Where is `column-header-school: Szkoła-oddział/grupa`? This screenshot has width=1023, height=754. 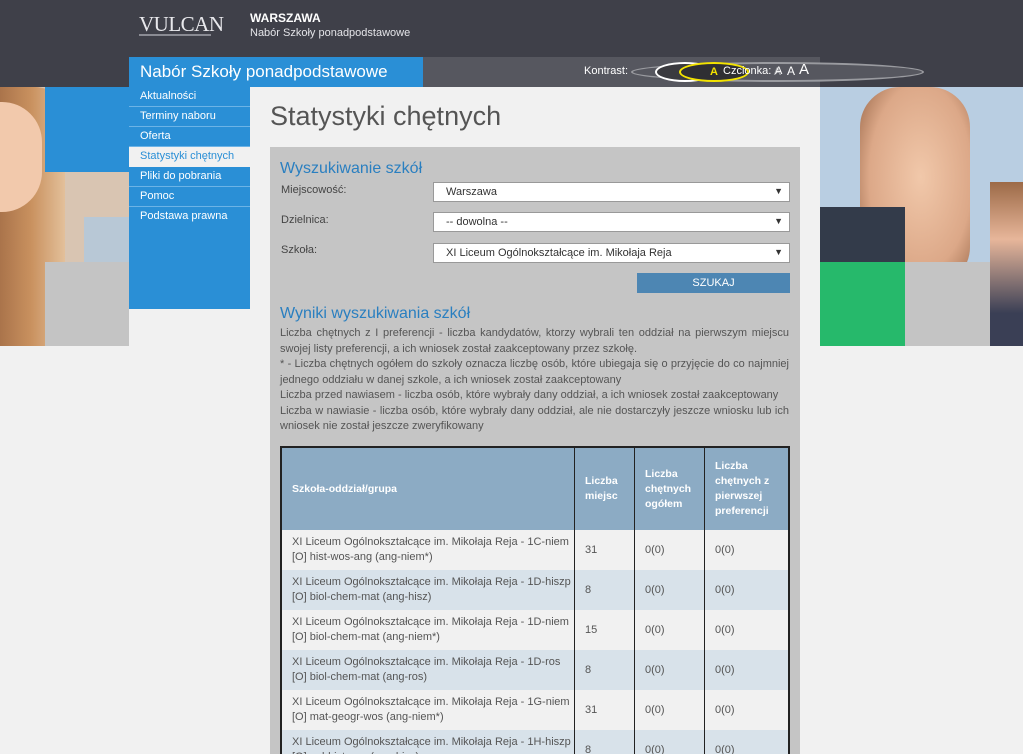
column-header-school: Szkoła-oddział/grupa is located at coordinates (428, 489).